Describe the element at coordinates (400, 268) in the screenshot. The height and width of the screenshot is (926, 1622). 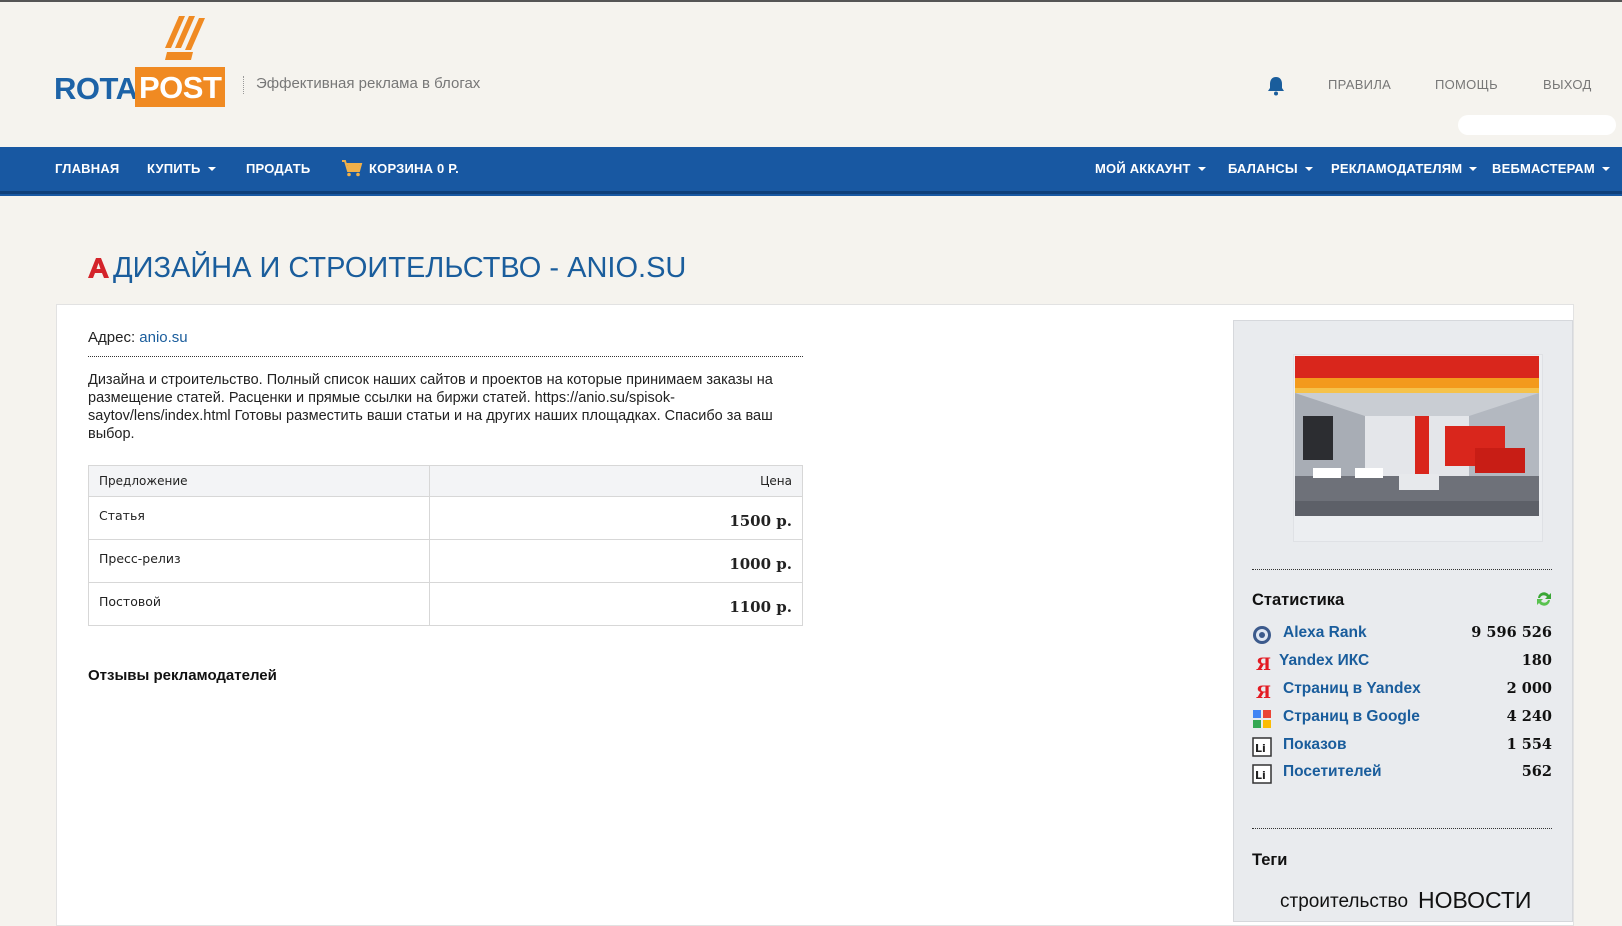
I see `page-title-text: ДИЗАЙНА И СТРОИТЕЛЬСТВО - ANIO.SU` at that location.